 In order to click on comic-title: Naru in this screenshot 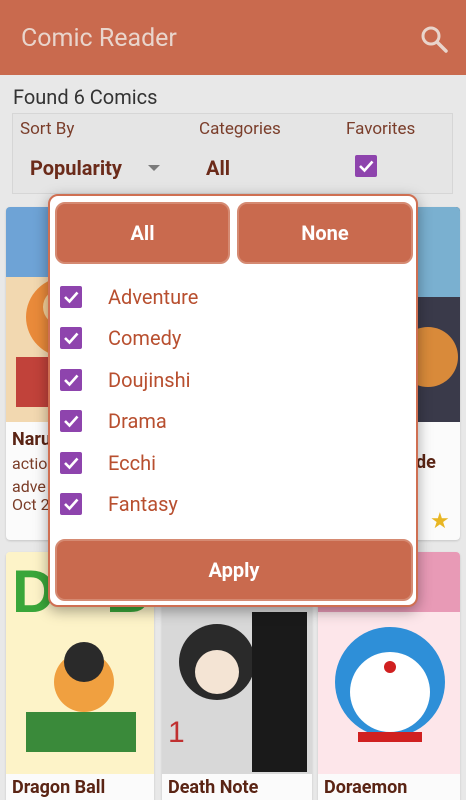, I will do `click(32, 439)`.